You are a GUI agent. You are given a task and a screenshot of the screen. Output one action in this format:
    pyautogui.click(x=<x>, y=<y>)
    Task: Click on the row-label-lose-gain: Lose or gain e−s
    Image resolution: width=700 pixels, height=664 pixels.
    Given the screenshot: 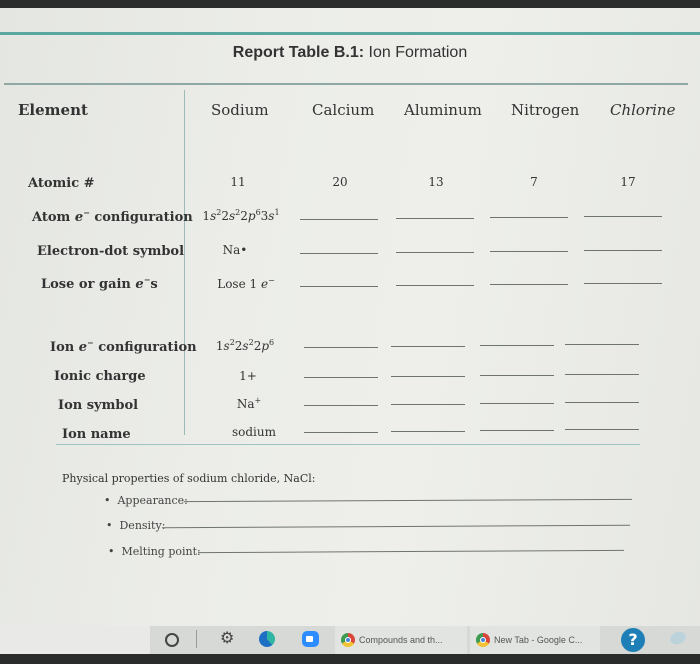 What is the action you would take?
    pyautogui.click(x=99, y=283)
    